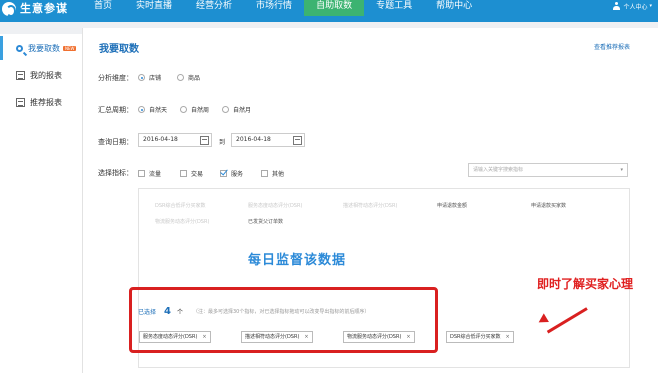  I want to click on checkbox-other: 其他, so click(272, 173).